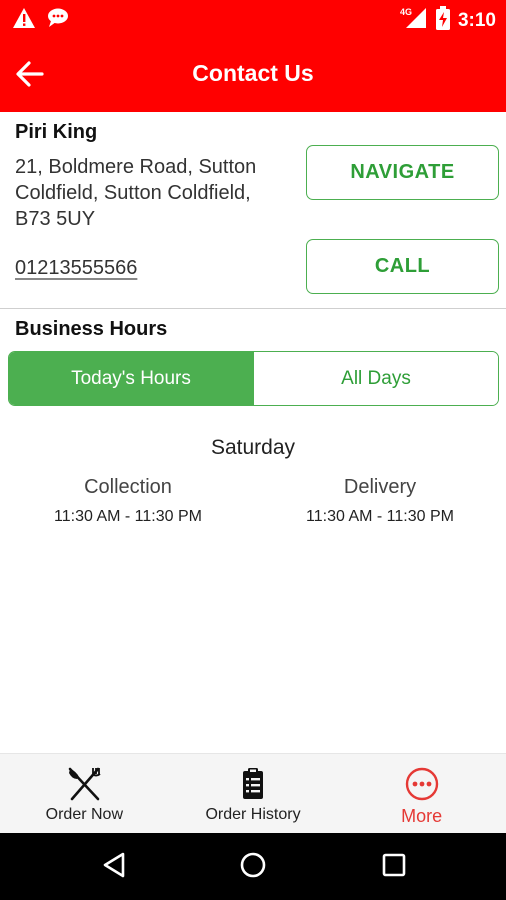 The height and width of the screenshot is (900, 506). What do you see at coordinates (406, 12) in the screenshot?
I see `svg-text: 4G` at bounding box center [406, 12].